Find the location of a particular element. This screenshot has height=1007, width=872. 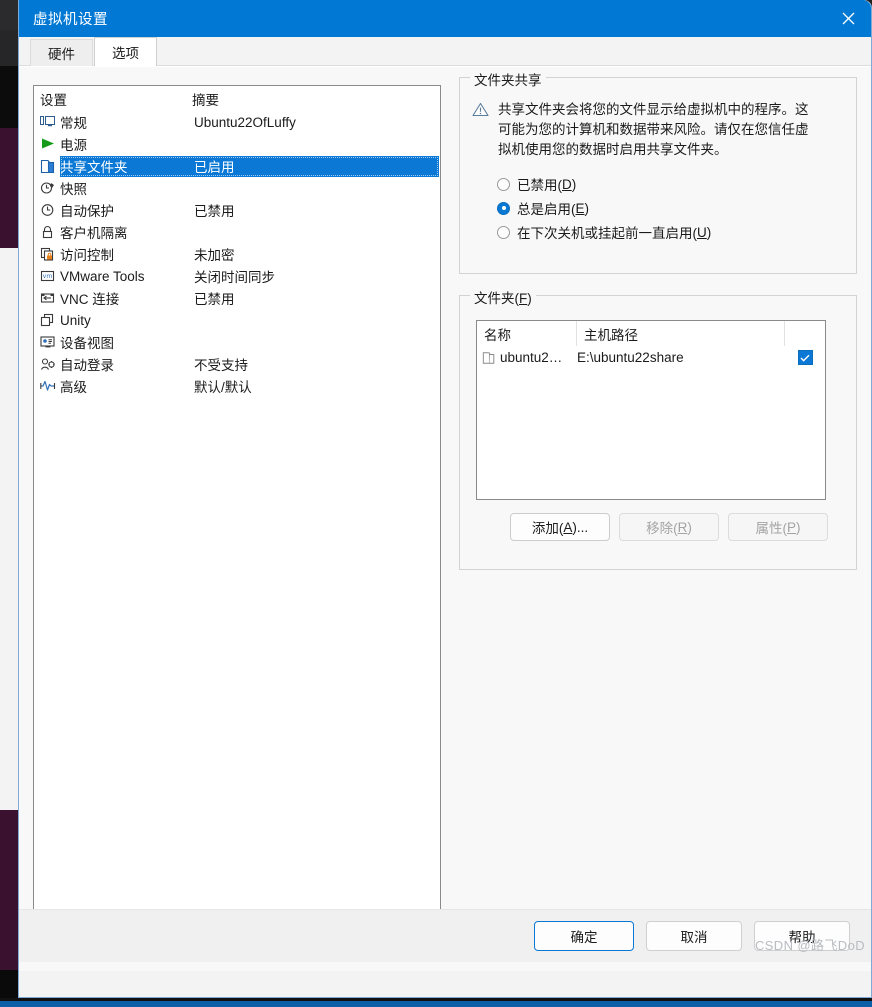

remove-folder-button-text: 移除( is located at coordinates (662, 528).